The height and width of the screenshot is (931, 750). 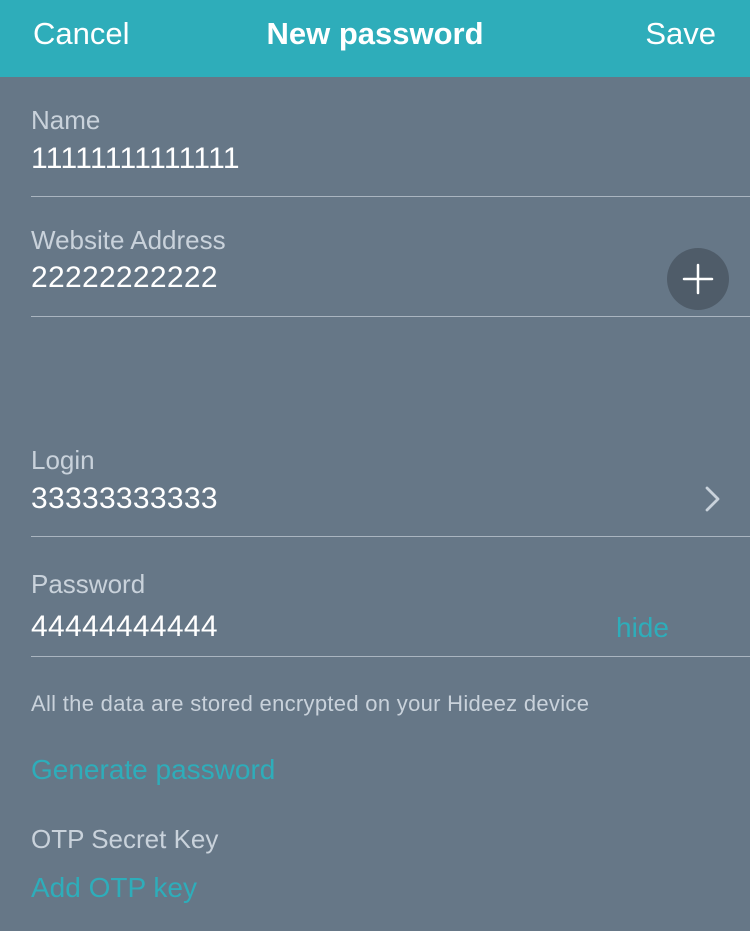 What do you see at coordinates (128, 240) in the screenshot?
I see `website-label: Website Address` at bounding box center [128, 240].